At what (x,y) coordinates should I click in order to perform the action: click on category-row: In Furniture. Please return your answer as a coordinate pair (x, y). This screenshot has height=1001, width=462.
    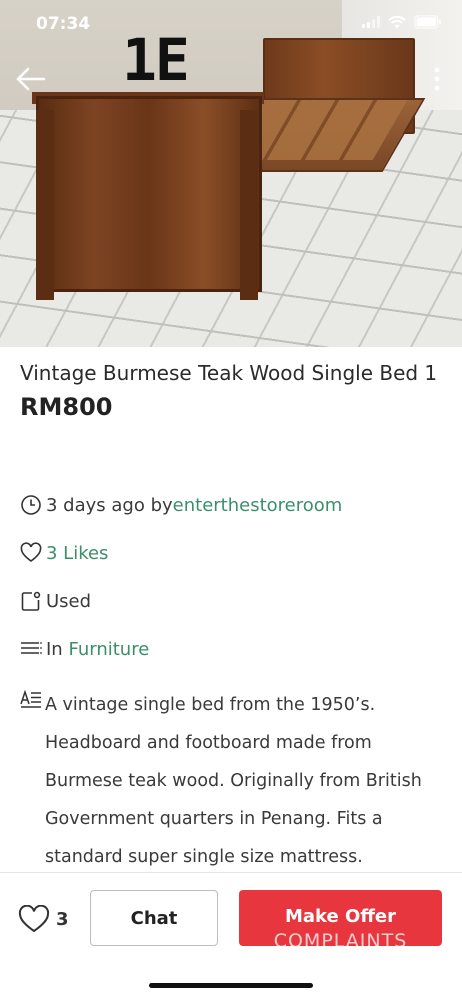
    Looking at the image, I should click on (84, 649).